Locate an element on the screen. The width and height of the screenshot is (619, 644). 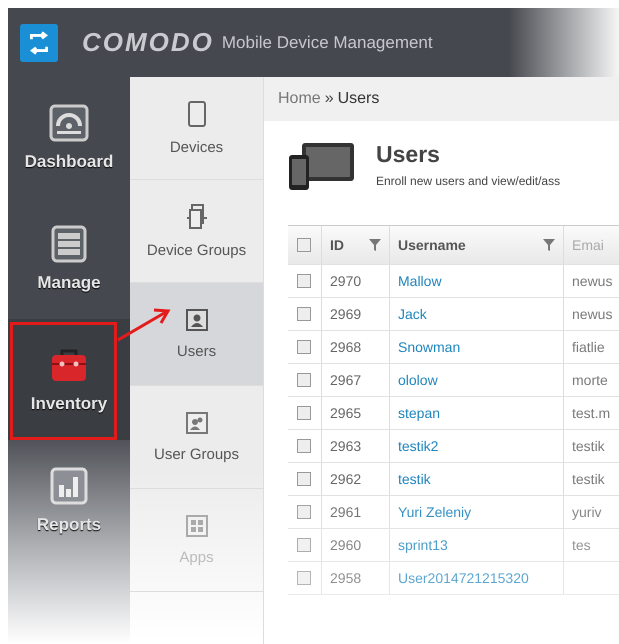
gauge-icon is located at coordinates (69, 123).